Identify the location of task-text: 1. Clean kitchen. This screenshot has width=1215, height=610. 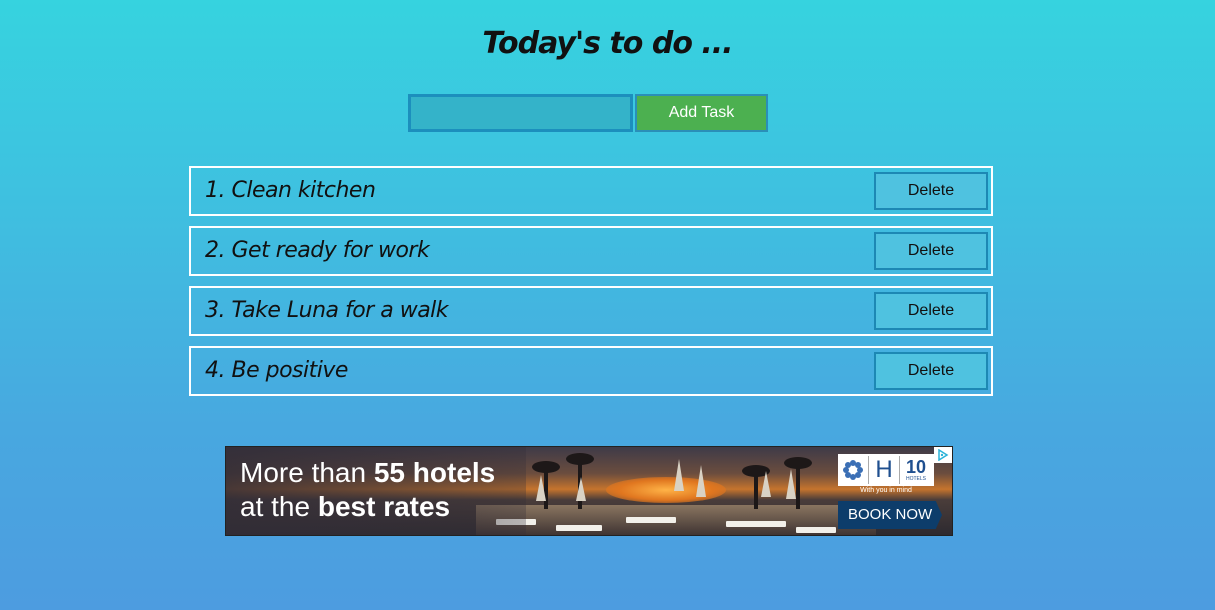
(290, 190).